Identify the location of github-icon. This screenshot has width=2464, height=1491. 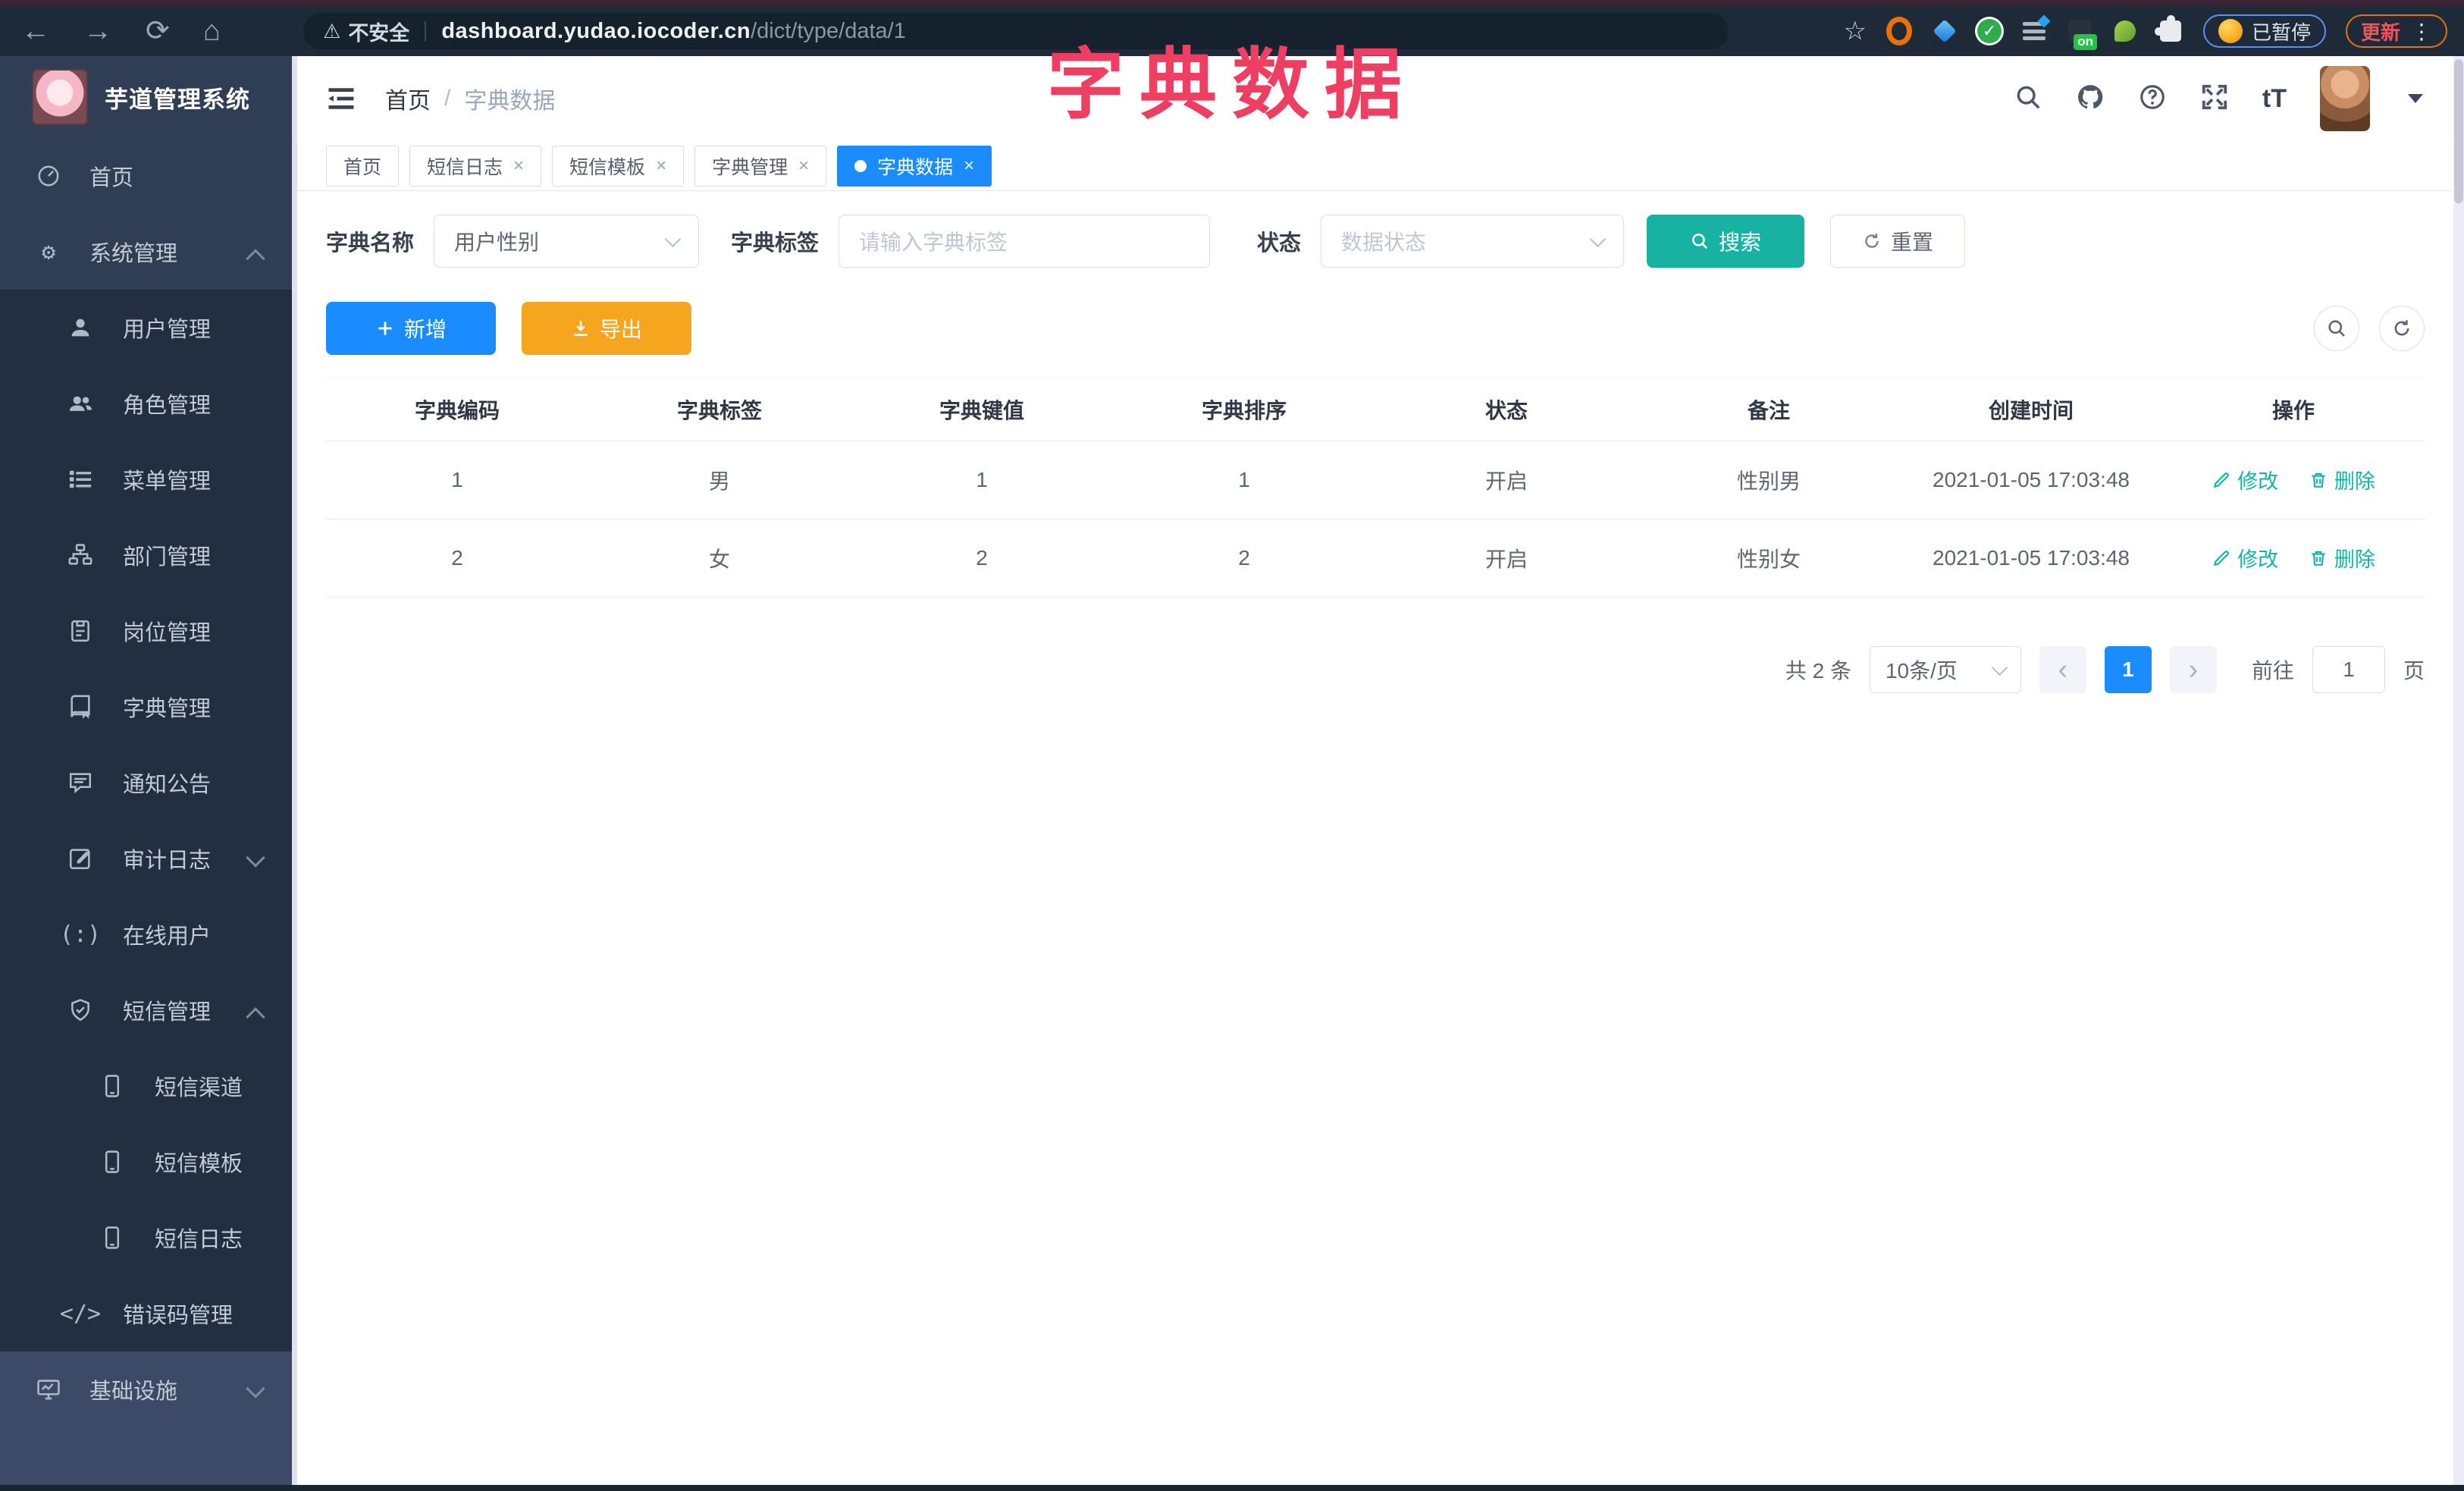
(2090, 99).